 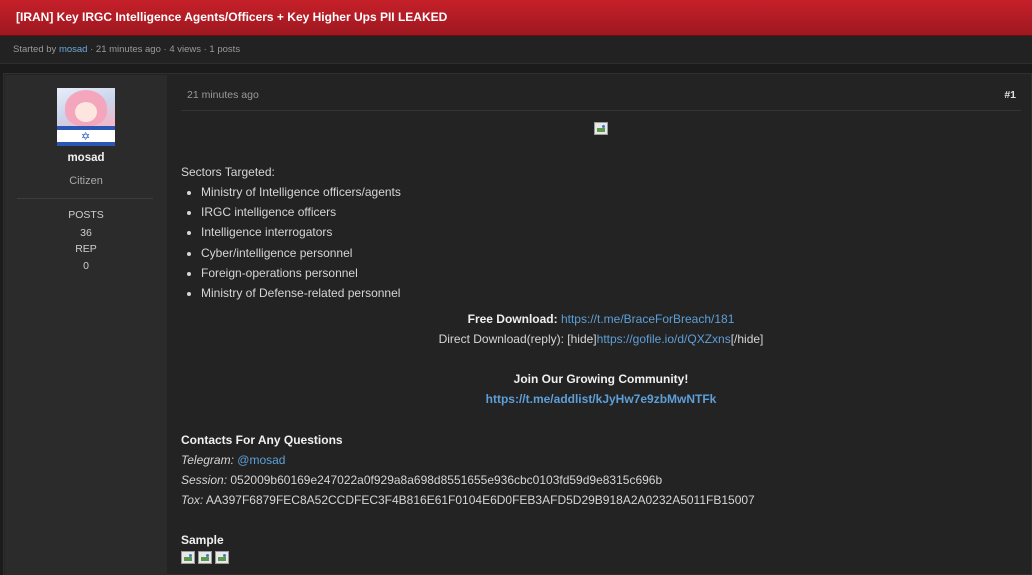 I want to click on contacts-heading: Contacts For Any Questions, so click(x=262, y=440).